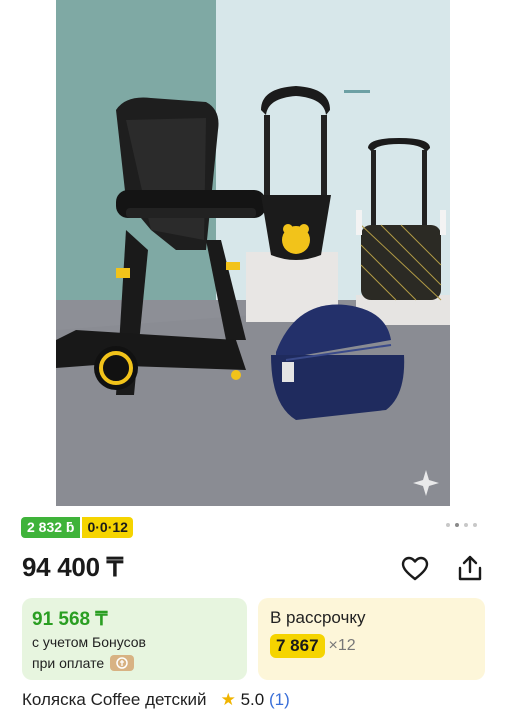 The image size is (507, 710). I want to click on share-icon, so click(470, 568).